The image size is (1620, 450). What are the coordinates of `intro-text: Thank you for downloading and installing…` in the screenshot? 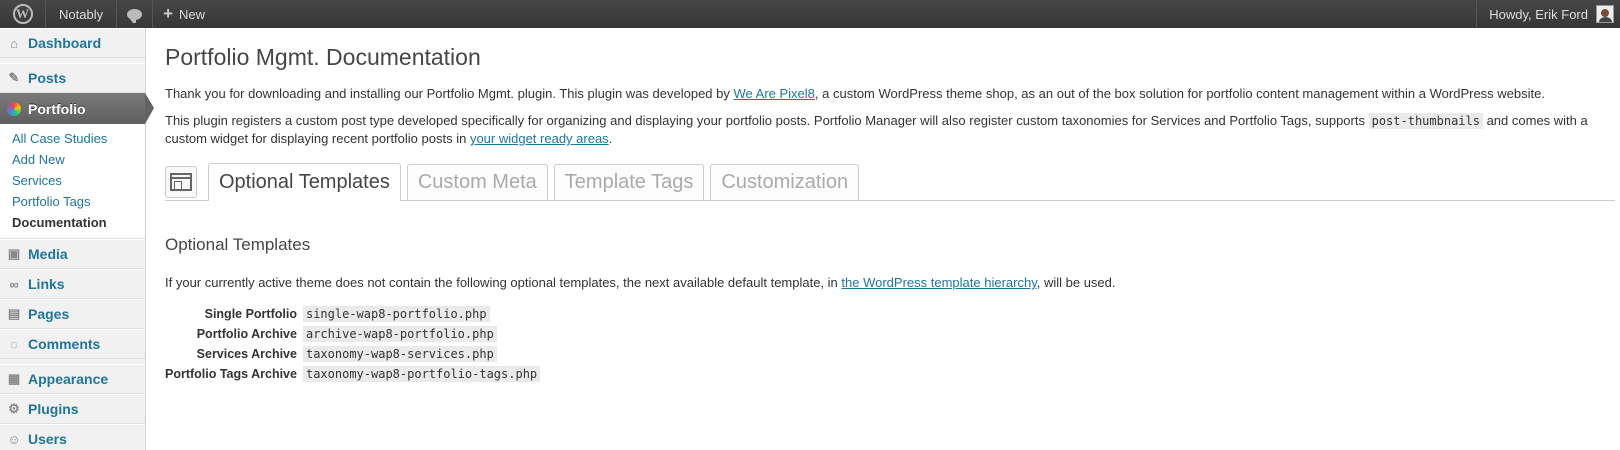 It's located at (449, 93).